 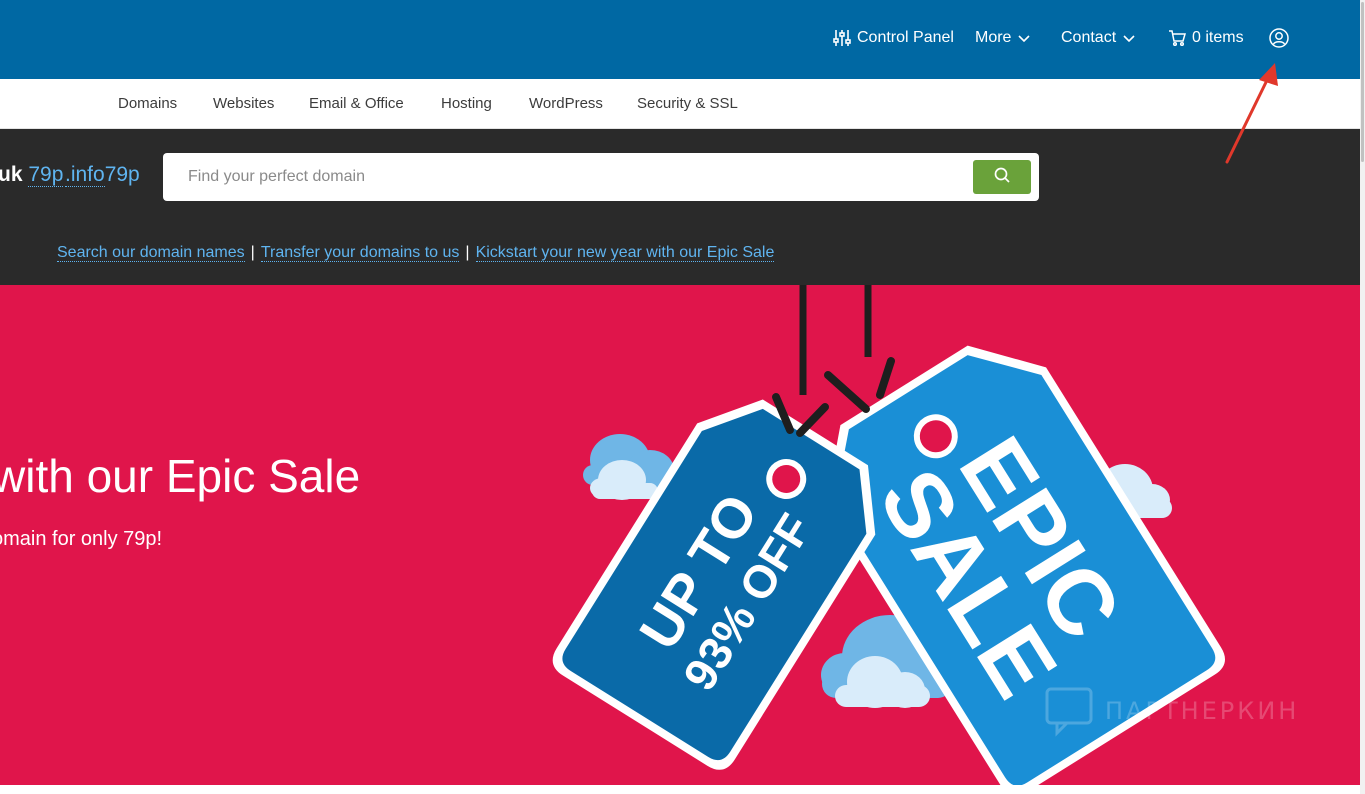 I want to click on nav-item-hosting: Hosting, so click(x=466, y=103).